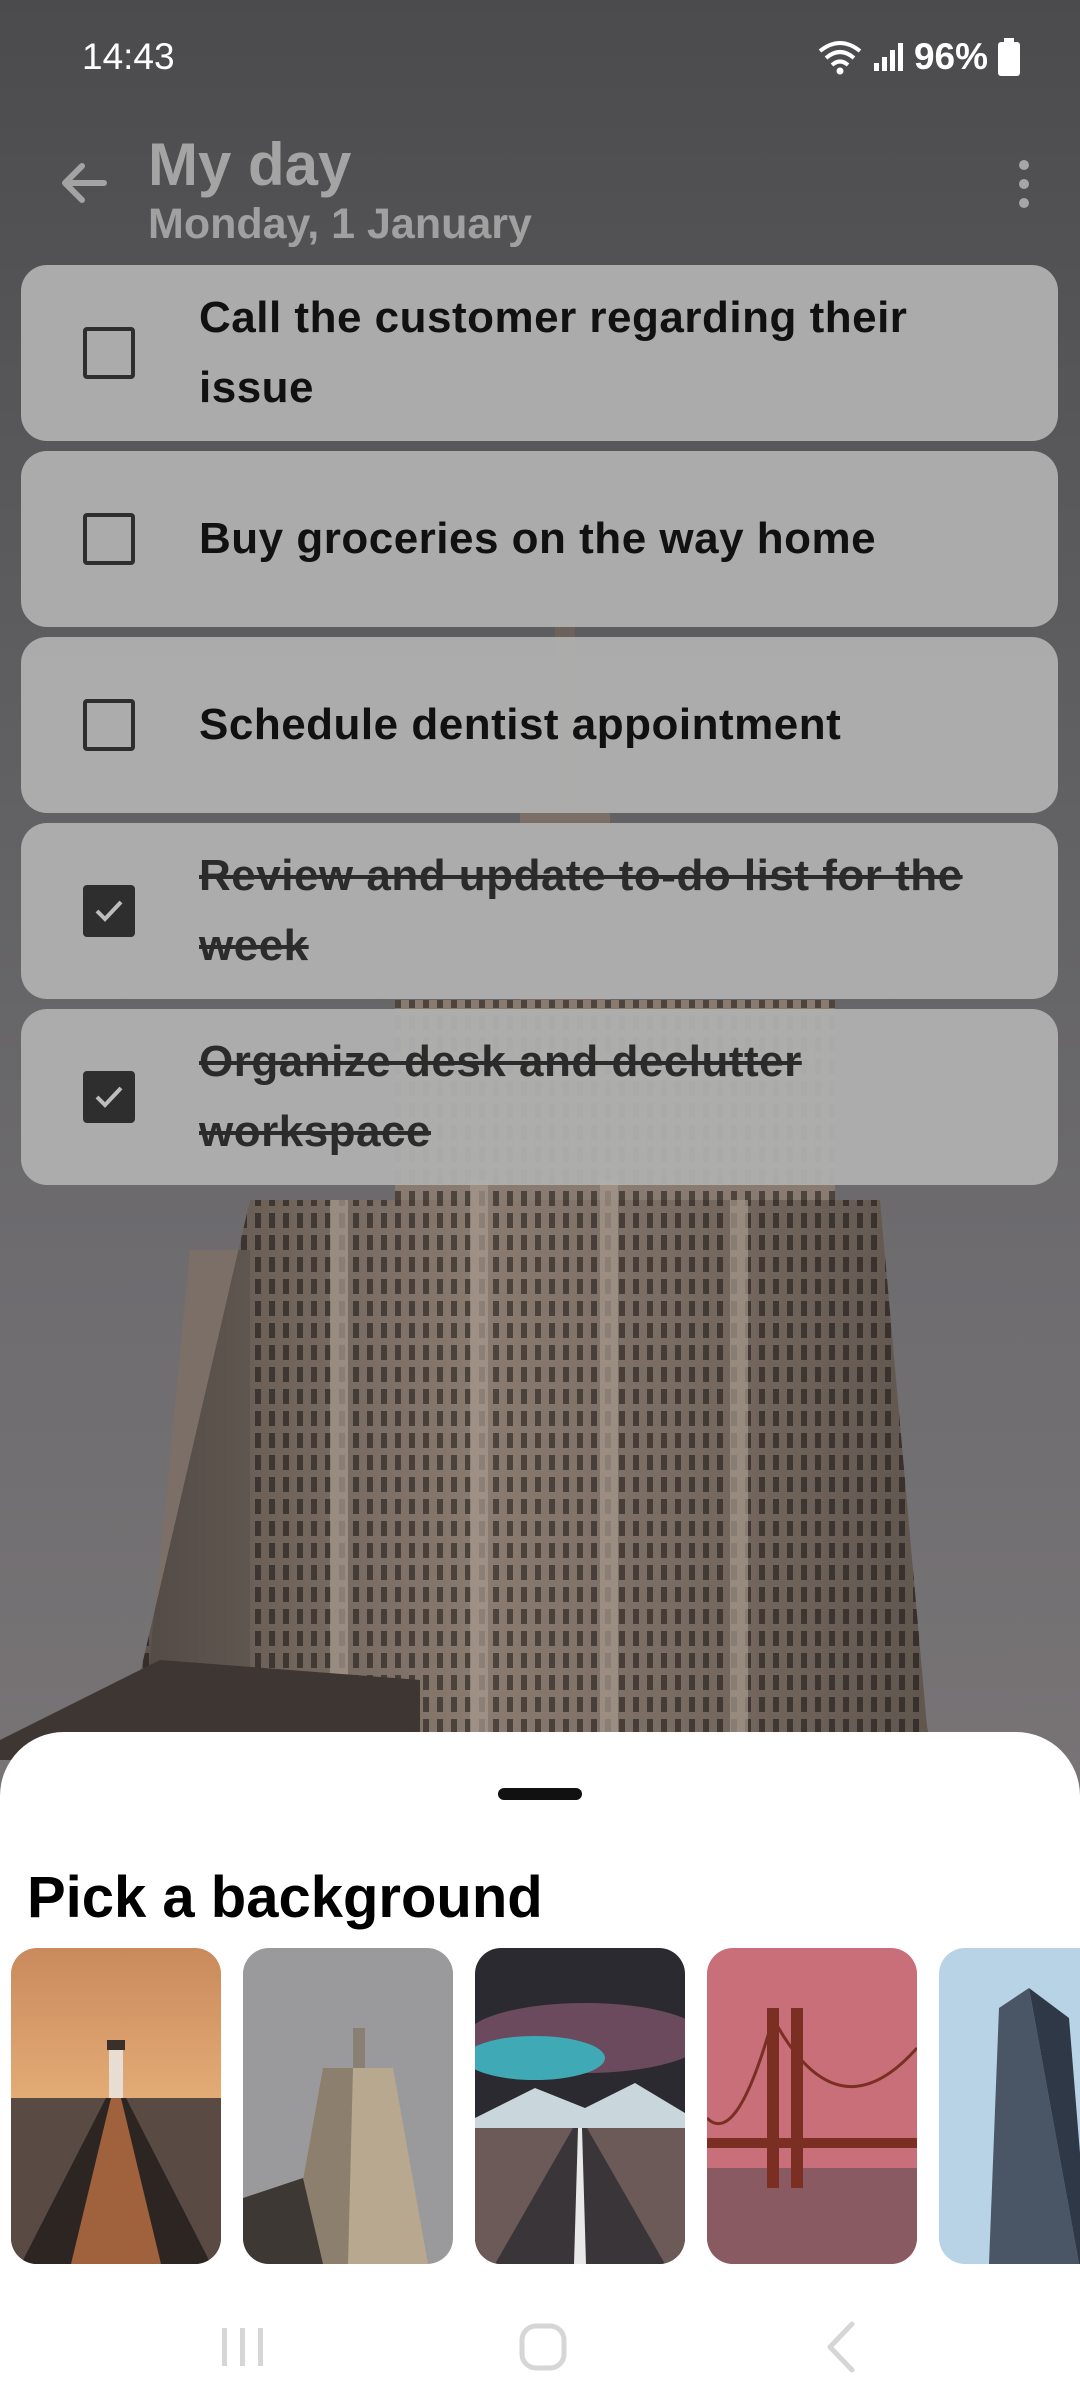  What do you see at coordinates (540, 1794) in the screenshot?
I see `drag-handle` at bounding box center [540, 1794].